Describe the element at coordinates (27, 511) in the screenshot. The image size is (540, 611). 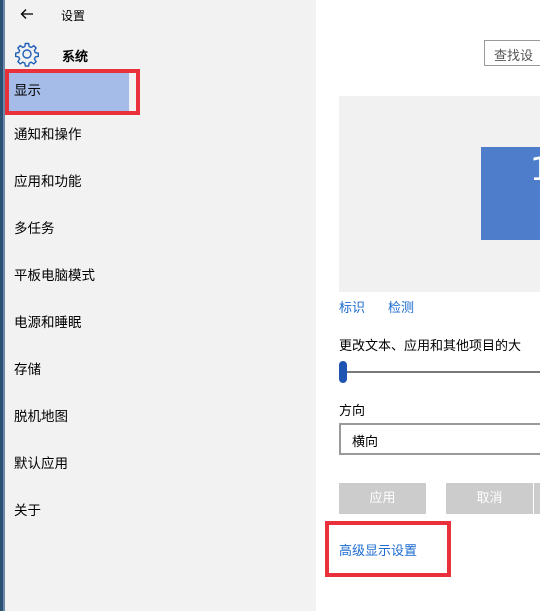
I see `sidebar-item-label: 关于` at that location.